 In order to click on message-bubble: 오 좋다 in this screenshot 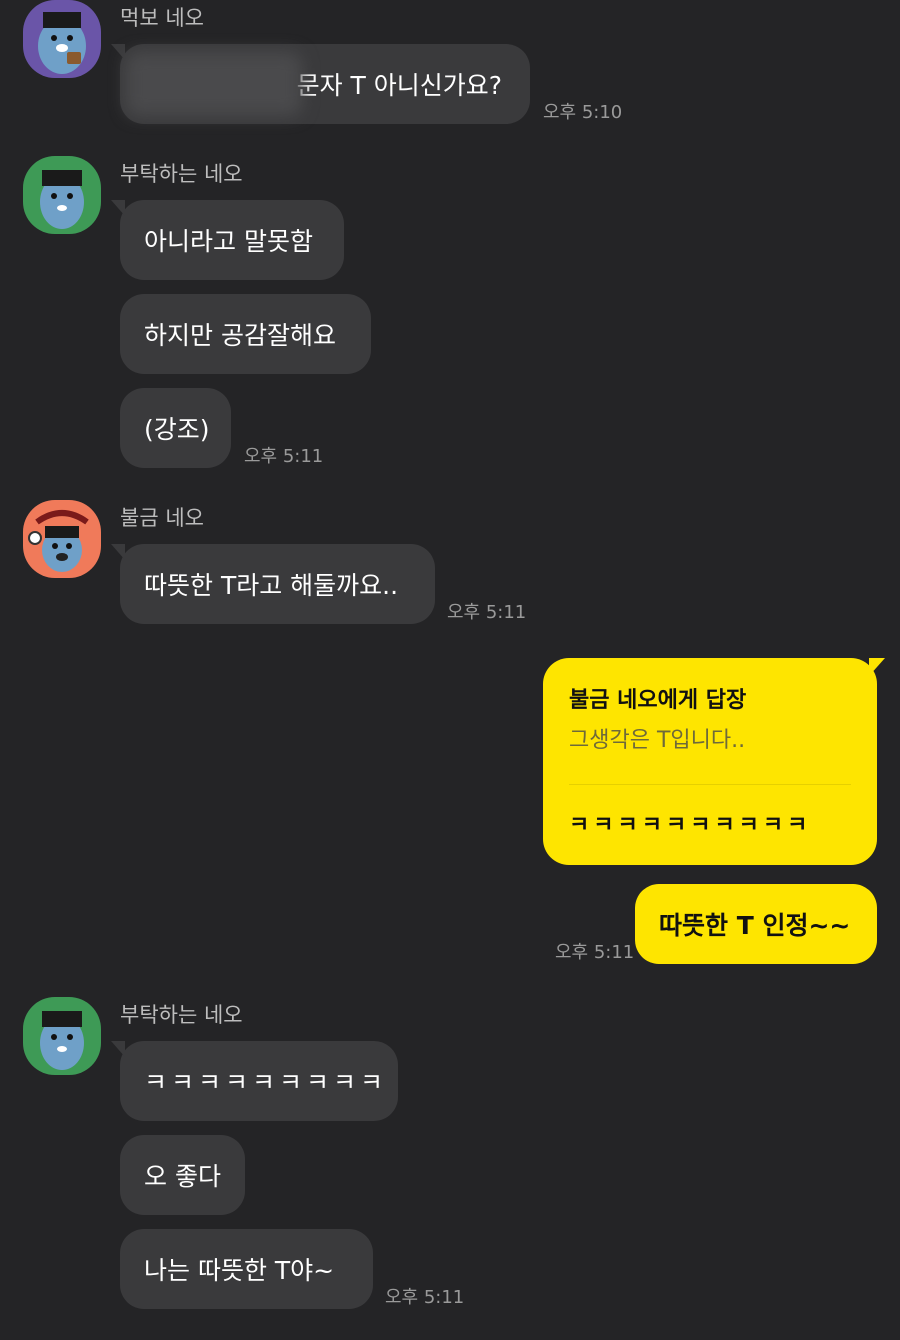, I will do `click(182, 1175)`.